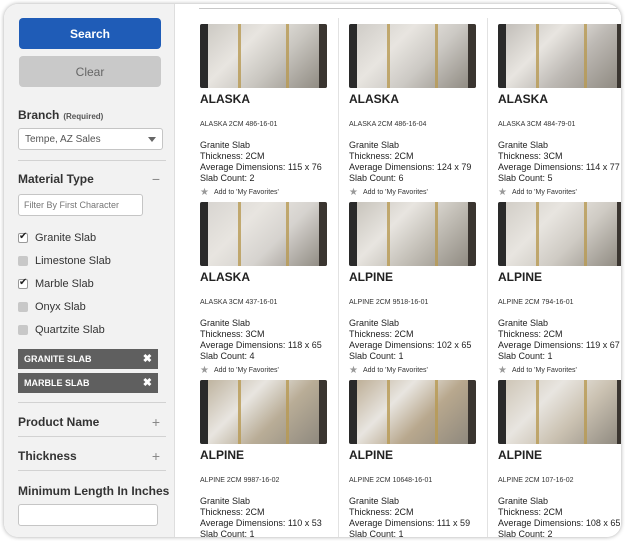 The width and height of the screenshot is (625, 541). What do you see at coordinates (83, 116) in the screenshot?
I see `required-note: (Required)` at bounding box center [83, 116].